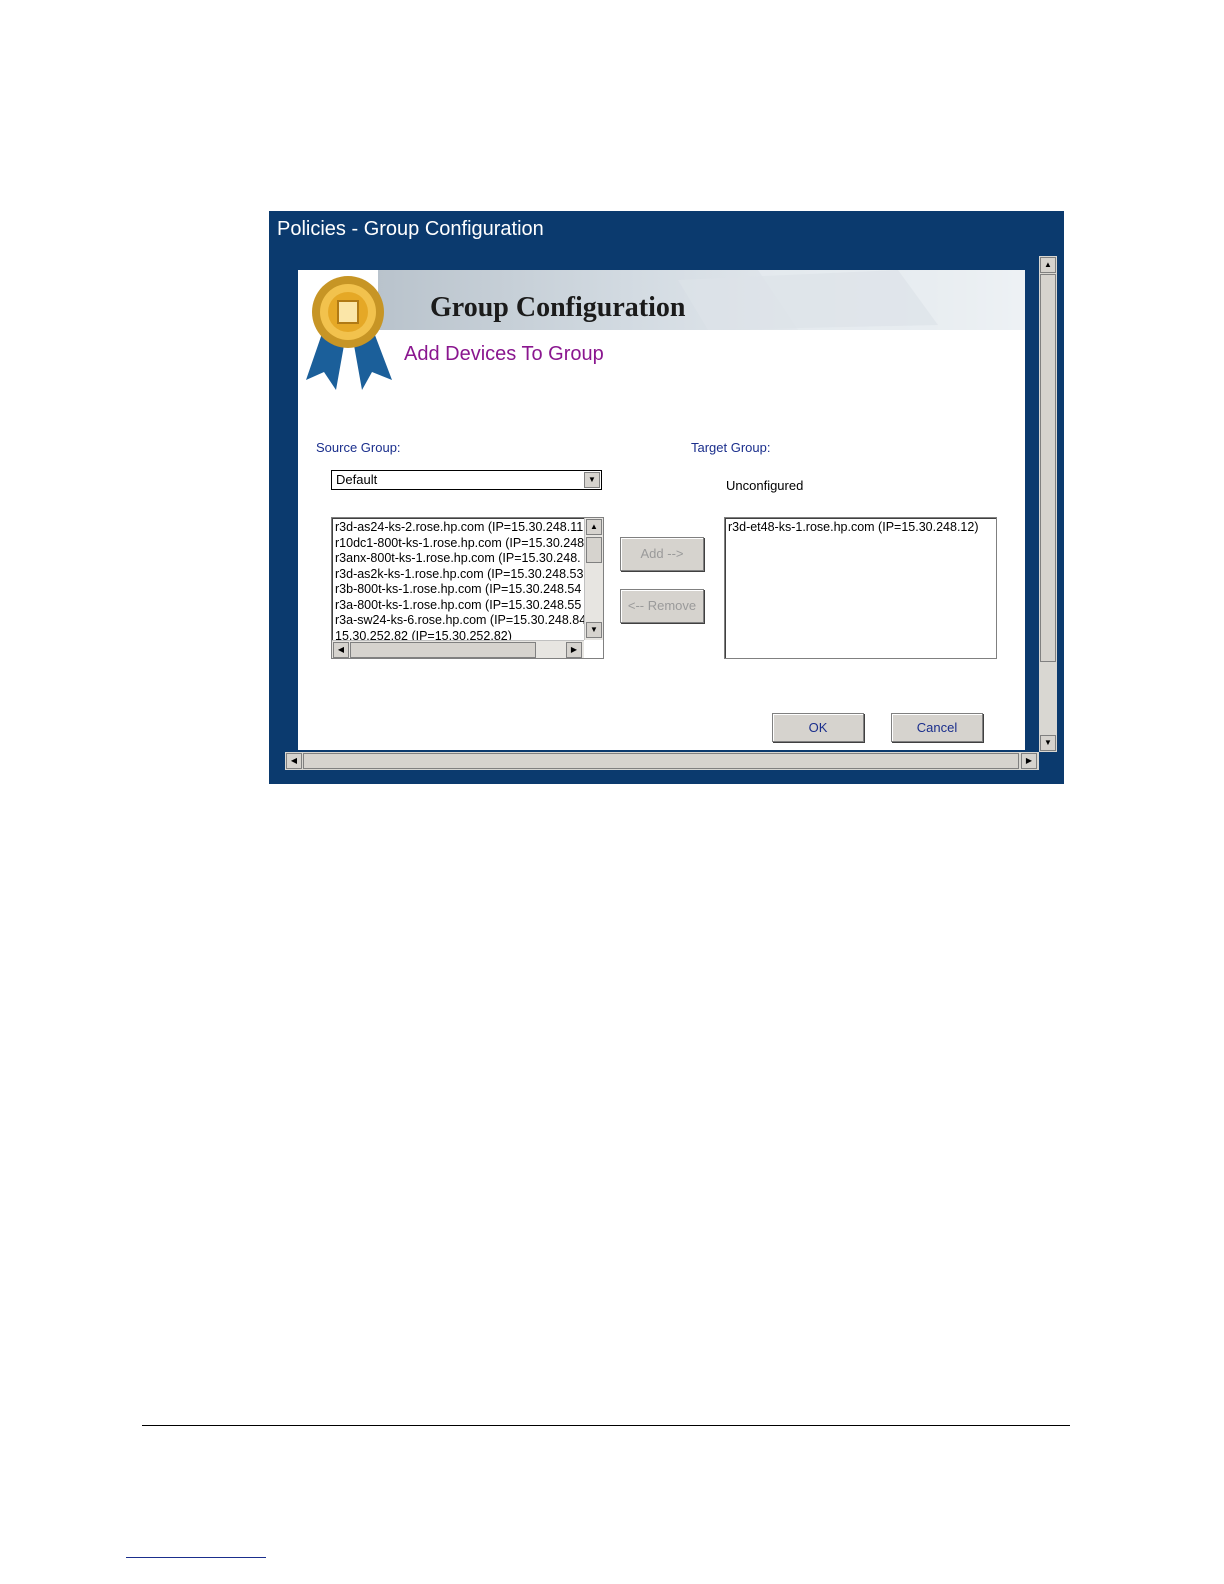 Image resolution: width=1224 pixels, height=1584 pixels. Describe the element at coordinates (937, 727) in the screenshot. I see `cancel-button: Cancel` at that location.